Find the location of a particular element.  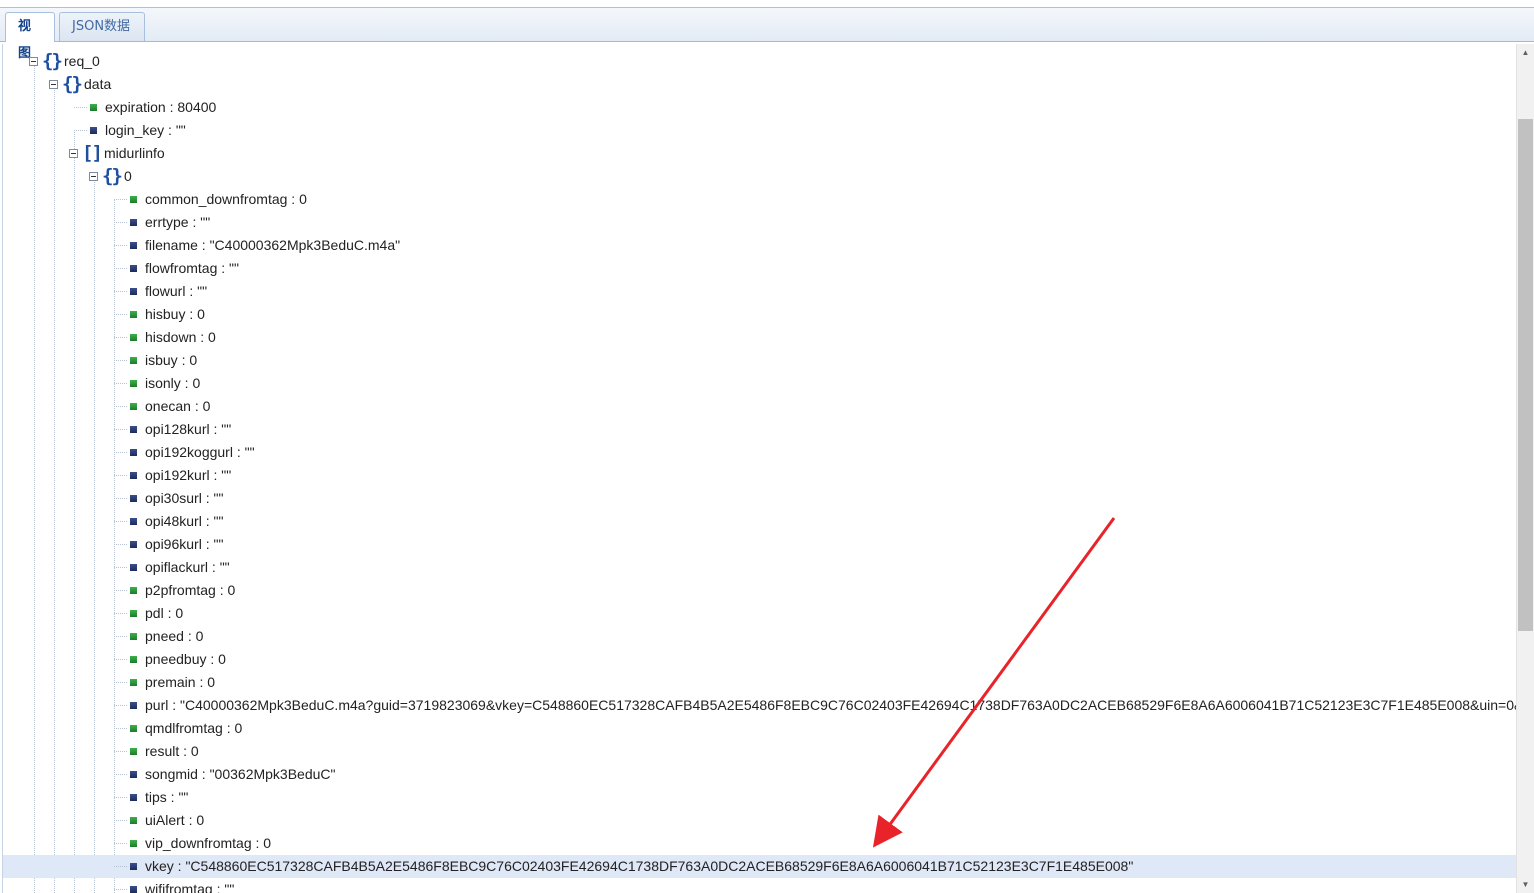

tree-leaf-row: opi128kurl : "" is located at coordinates (760, 429).